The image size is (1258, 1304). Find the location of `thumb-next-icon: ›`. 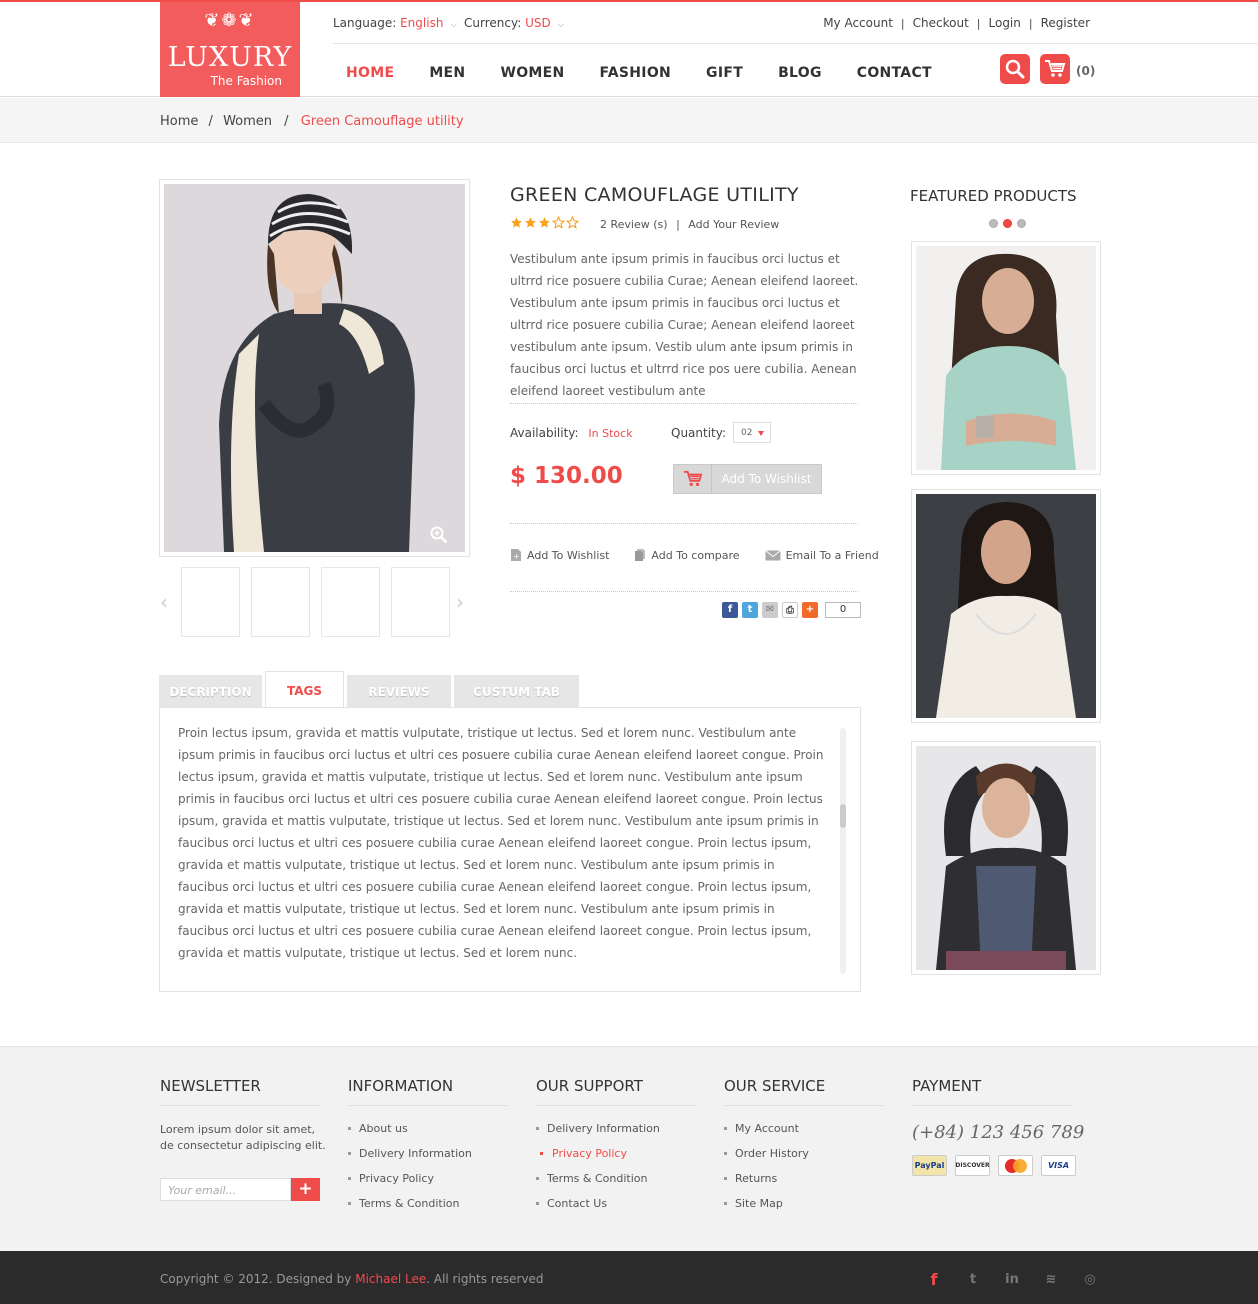

thumb-next-icon: › is located at coordinates (460, 602).